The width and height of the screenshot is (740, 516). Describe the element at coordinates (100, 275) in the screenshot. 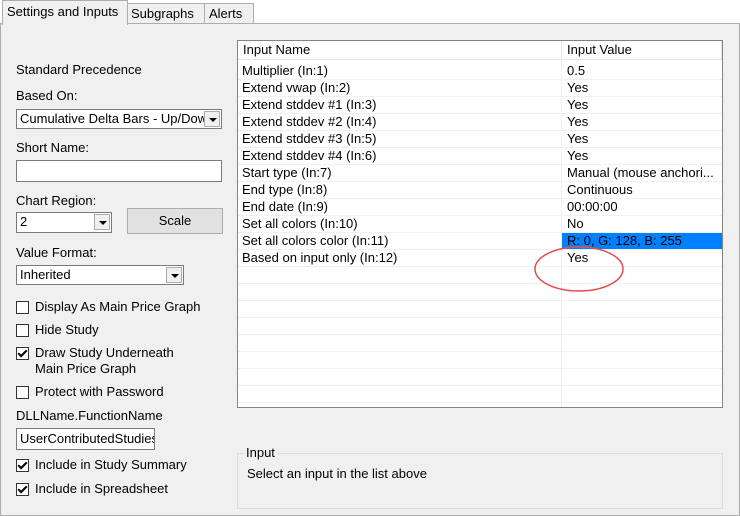

I see `value-format-select: Inherited` at that location.